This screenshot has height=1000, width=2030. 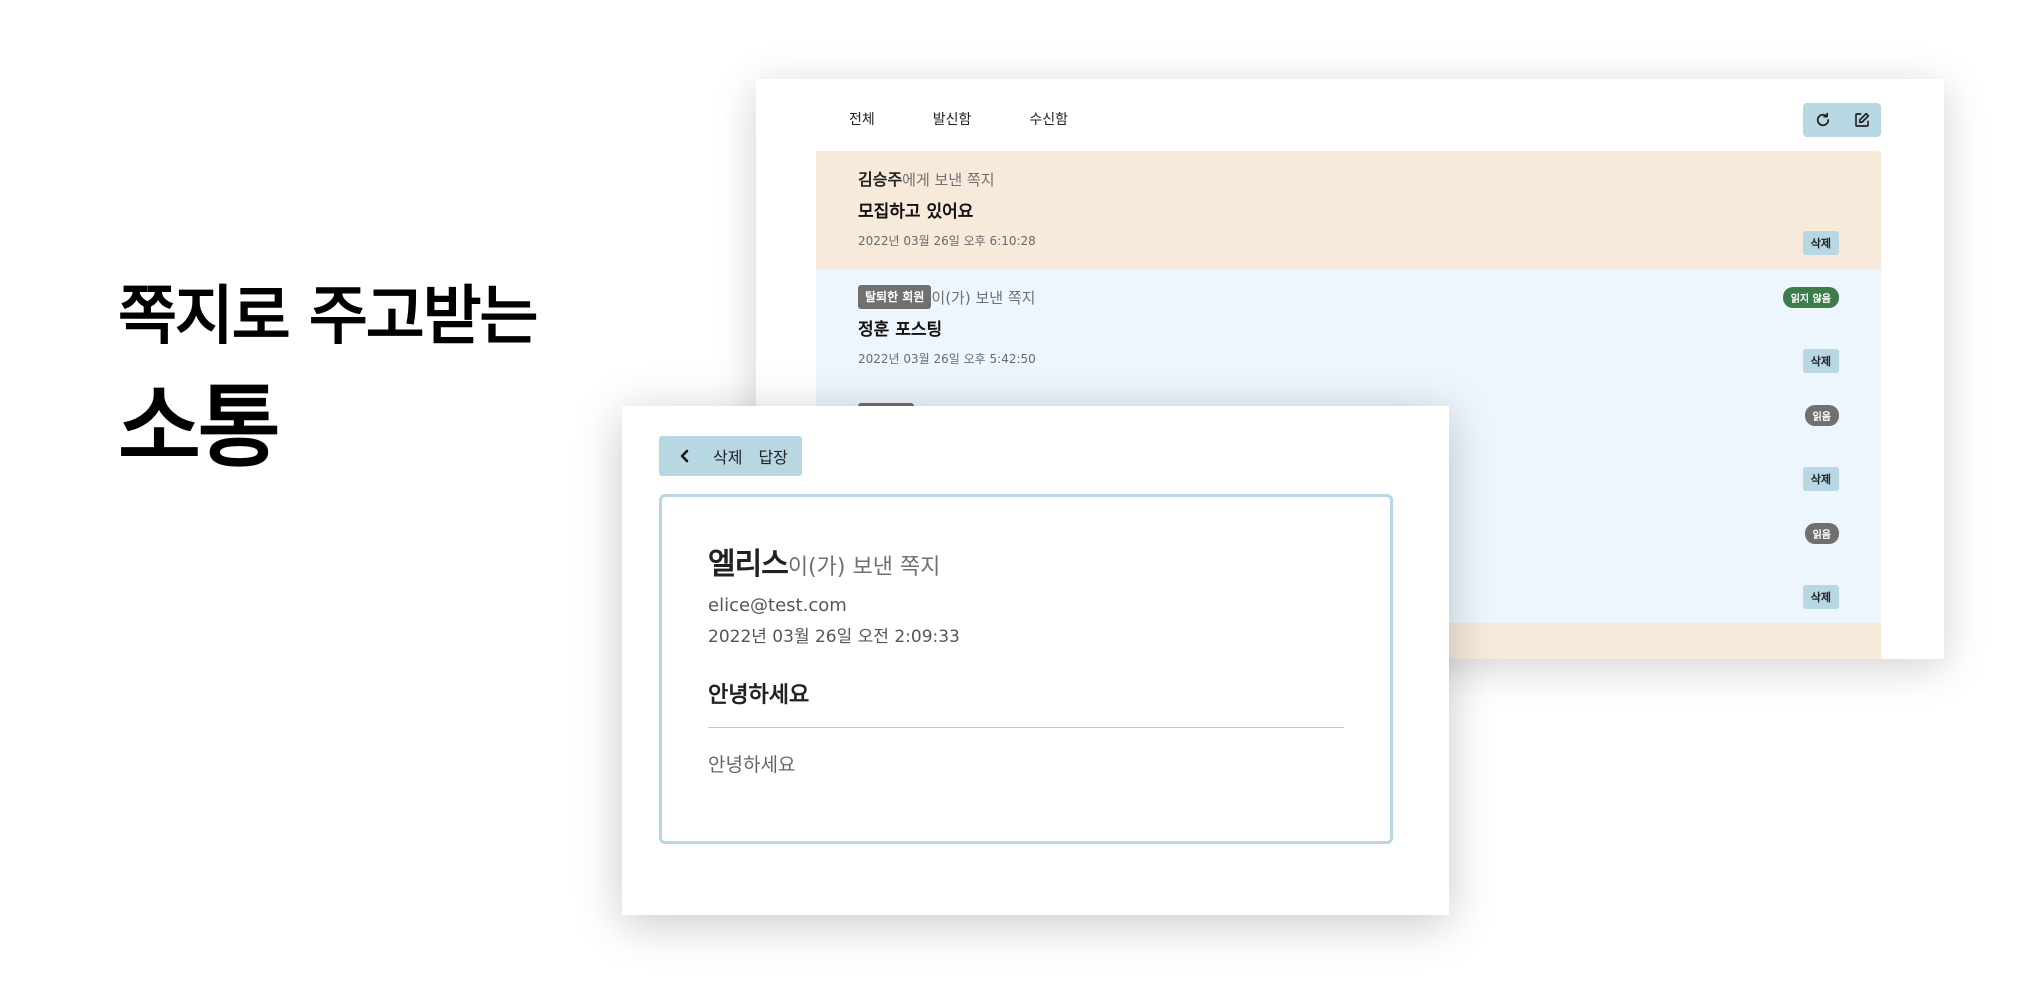 What do you see at coordinates (916, 212) in the screenshot?
I see `message-subject: 모집하고 있어요` at bounding box center [916, 212].